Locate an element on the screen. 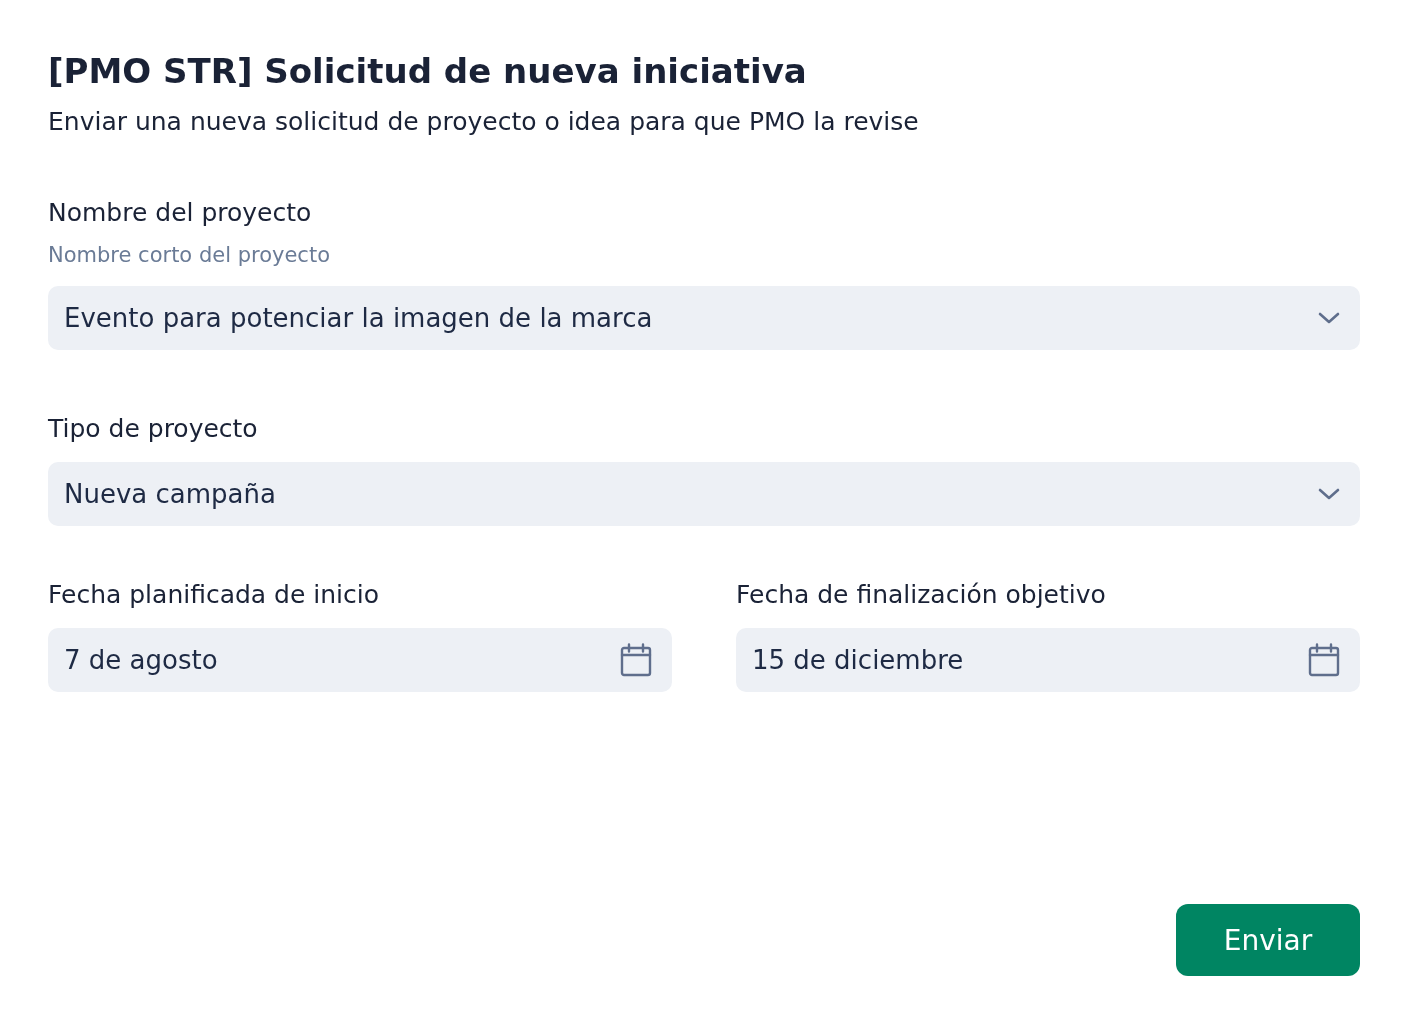  date-field: 15 de diciembre is located at coordinates (1048, 660).